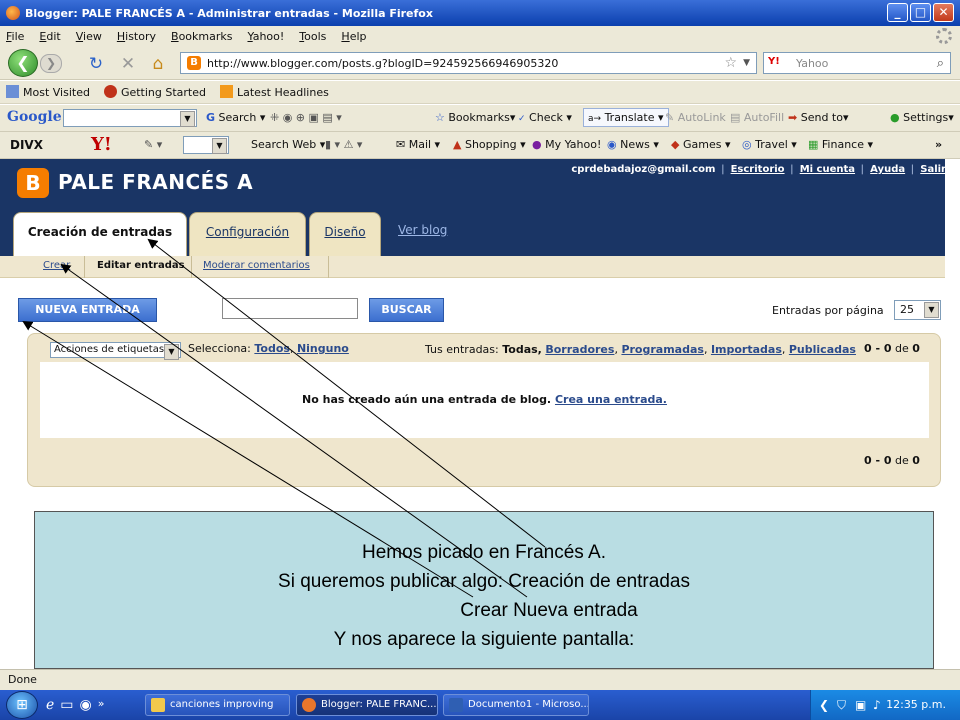 Image resolution: width=960 pixels, height=720 pixels. I want to click on label-actions-select: Acciones de etiquetas... ▼, so click(115, 351).